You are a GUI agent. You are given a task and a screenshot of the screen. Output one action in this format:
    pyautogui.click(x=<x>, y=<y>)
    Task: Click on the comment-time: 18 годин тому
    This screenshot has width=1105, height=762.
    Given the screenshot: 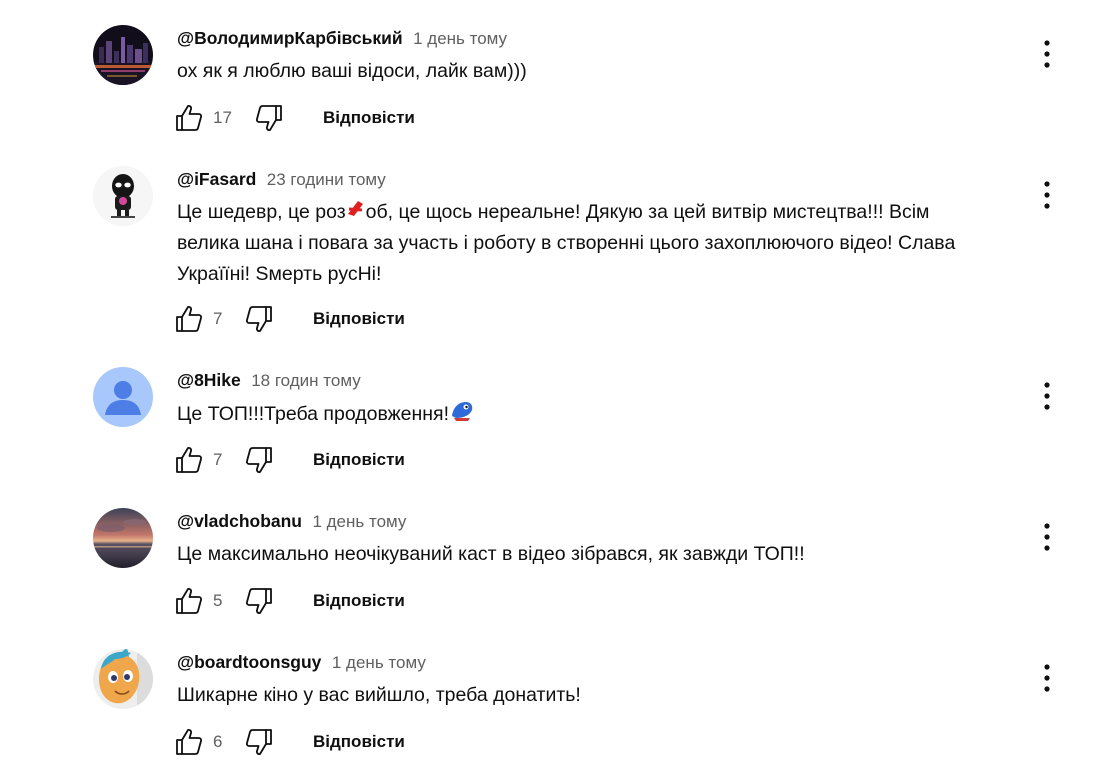 What is the action you would take?
    pyautogui.click(x=306, y=380)
    